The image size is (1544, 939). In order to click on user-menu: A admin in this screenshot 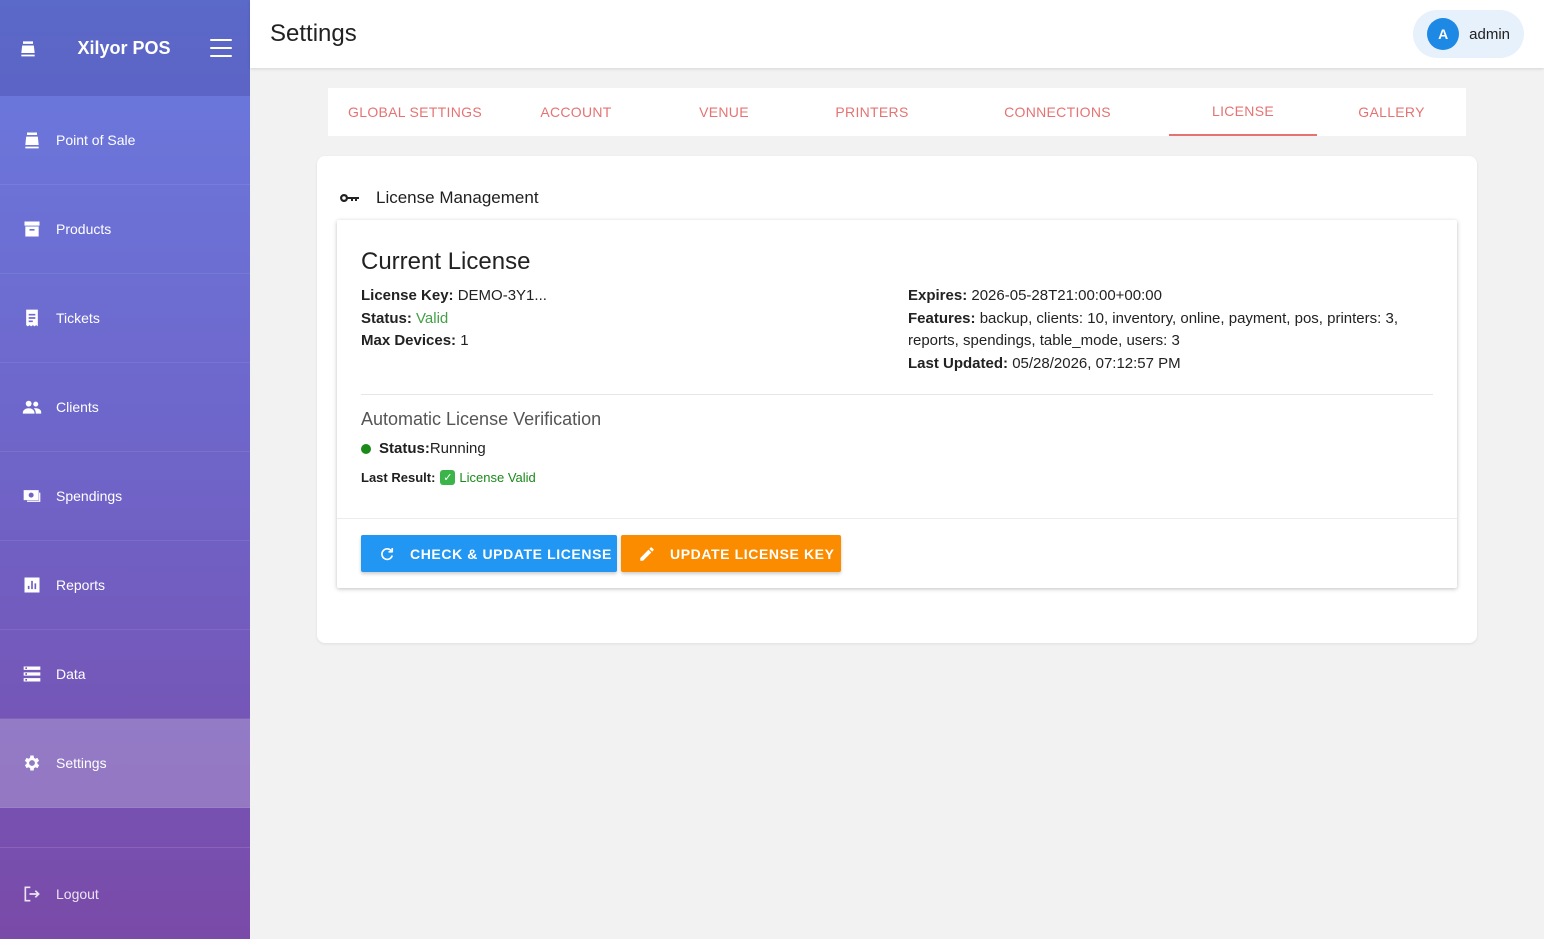, I will do `click(1468, 34)`.